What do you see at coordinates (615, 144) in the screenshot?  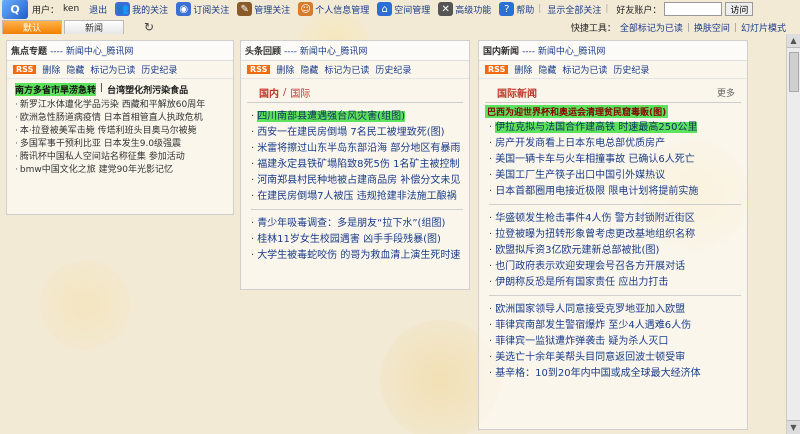 I see `news-item: 房产开发商看上日本东电总部优质房产` at bounding box center [615, 144].